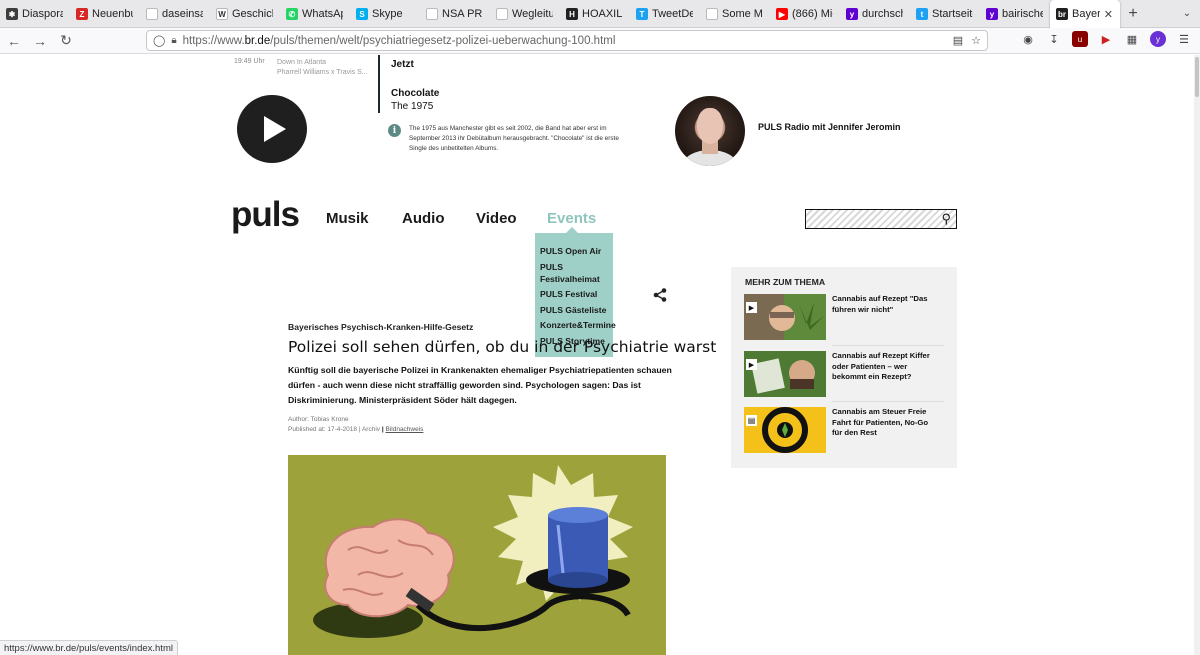 Image resolution: width=1200 pixels, height=655 pixels. What do you see at coordinates (976, 40) in the screenshot?
I see `bookmark-star-icon: ☆` at bounding box center [976, 40].